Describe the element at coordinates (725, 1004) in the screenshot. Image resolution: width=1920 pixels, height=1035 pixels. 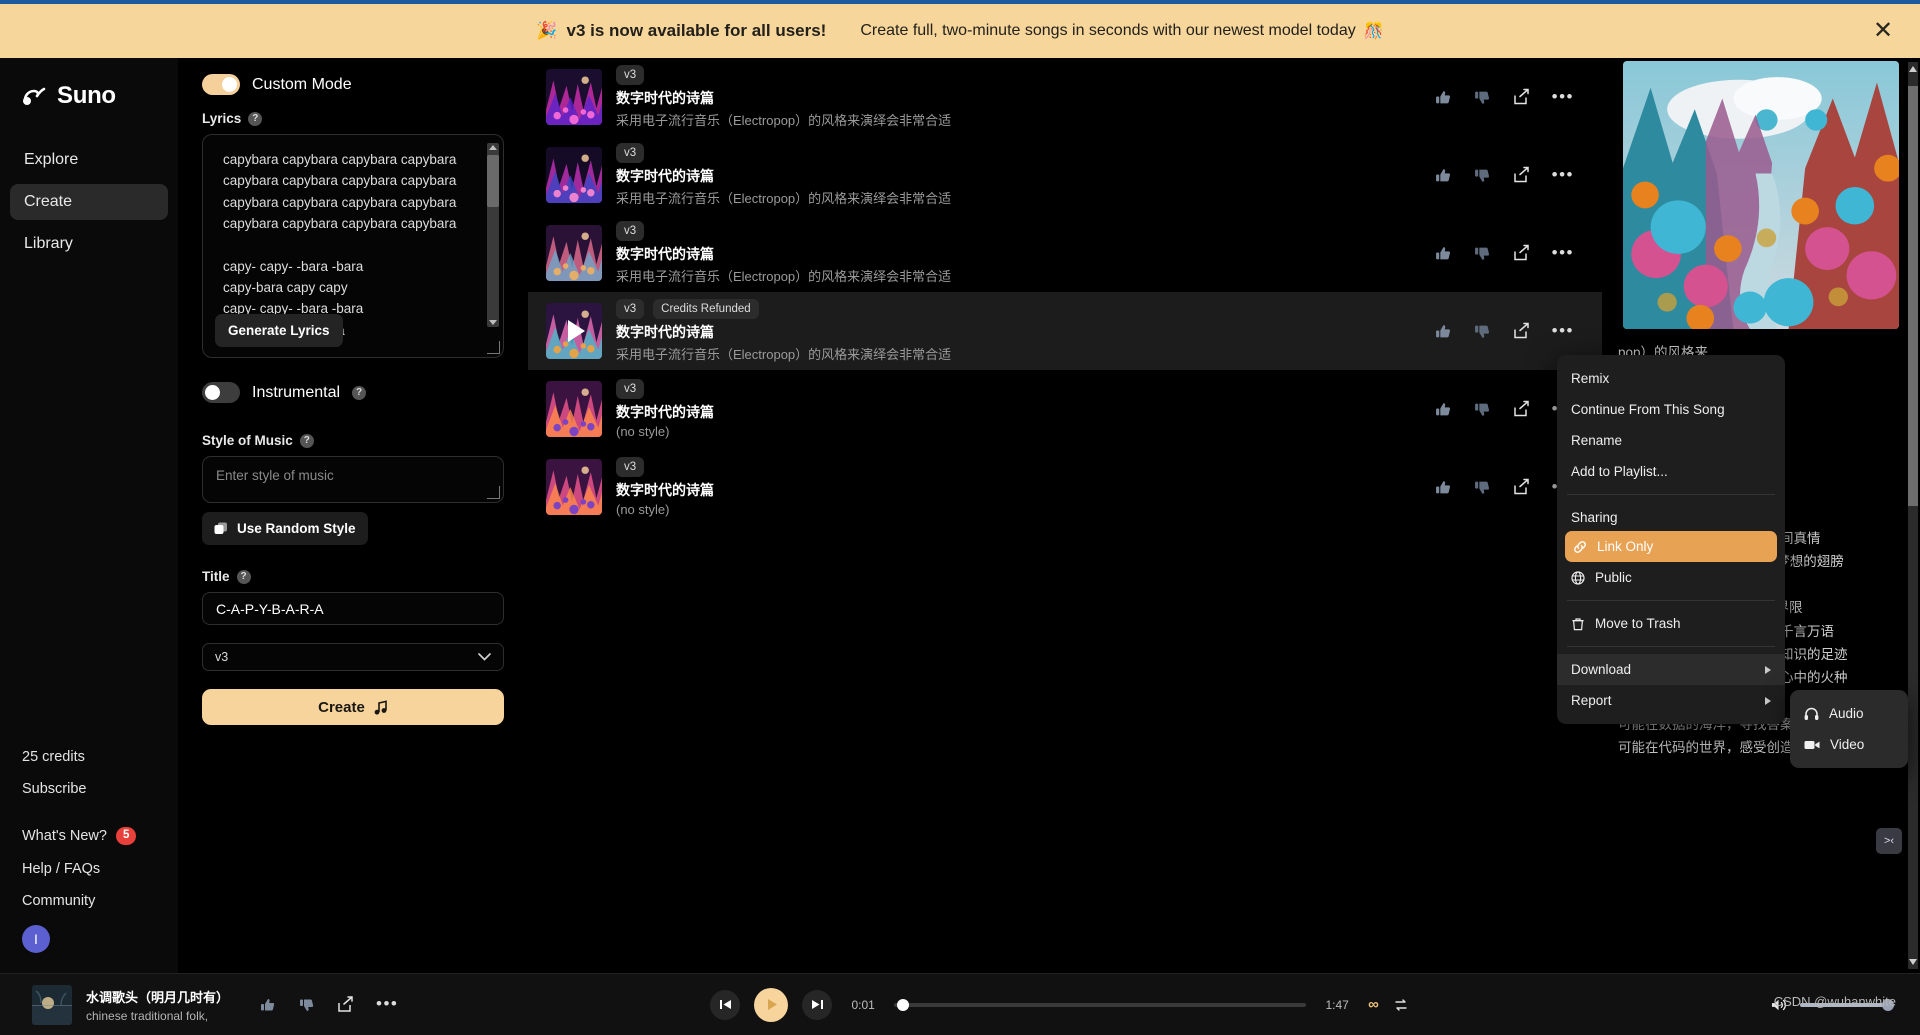
I see `skip-previous-icon` at that location.